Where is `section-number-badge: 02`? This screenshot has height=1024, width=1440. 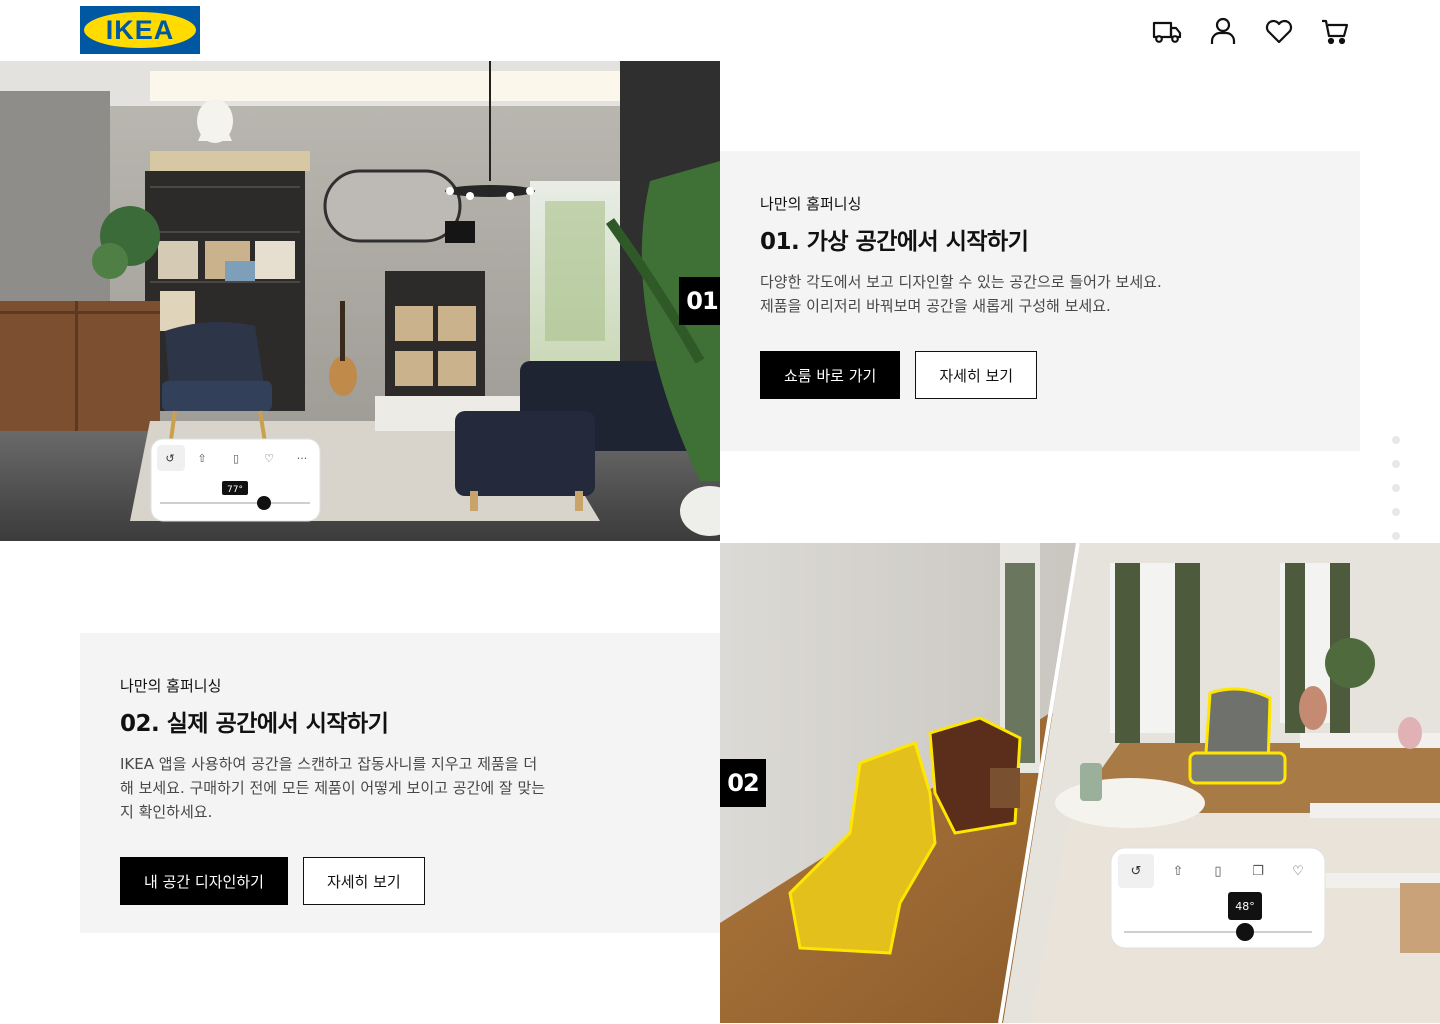
section-number-badge: 02 is located at coordinates (743, 783).